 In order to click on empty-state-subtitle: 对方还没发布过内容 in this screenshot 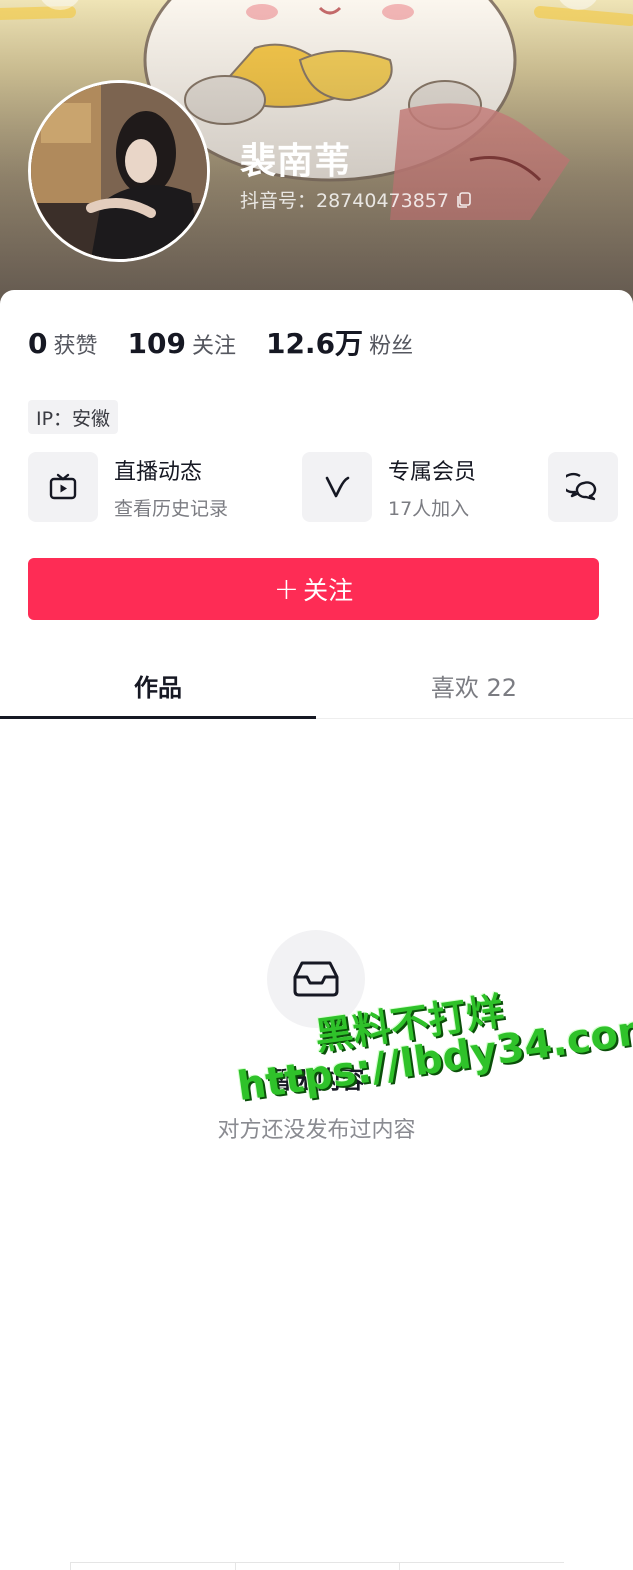, I will do `click(316, 1130)`.